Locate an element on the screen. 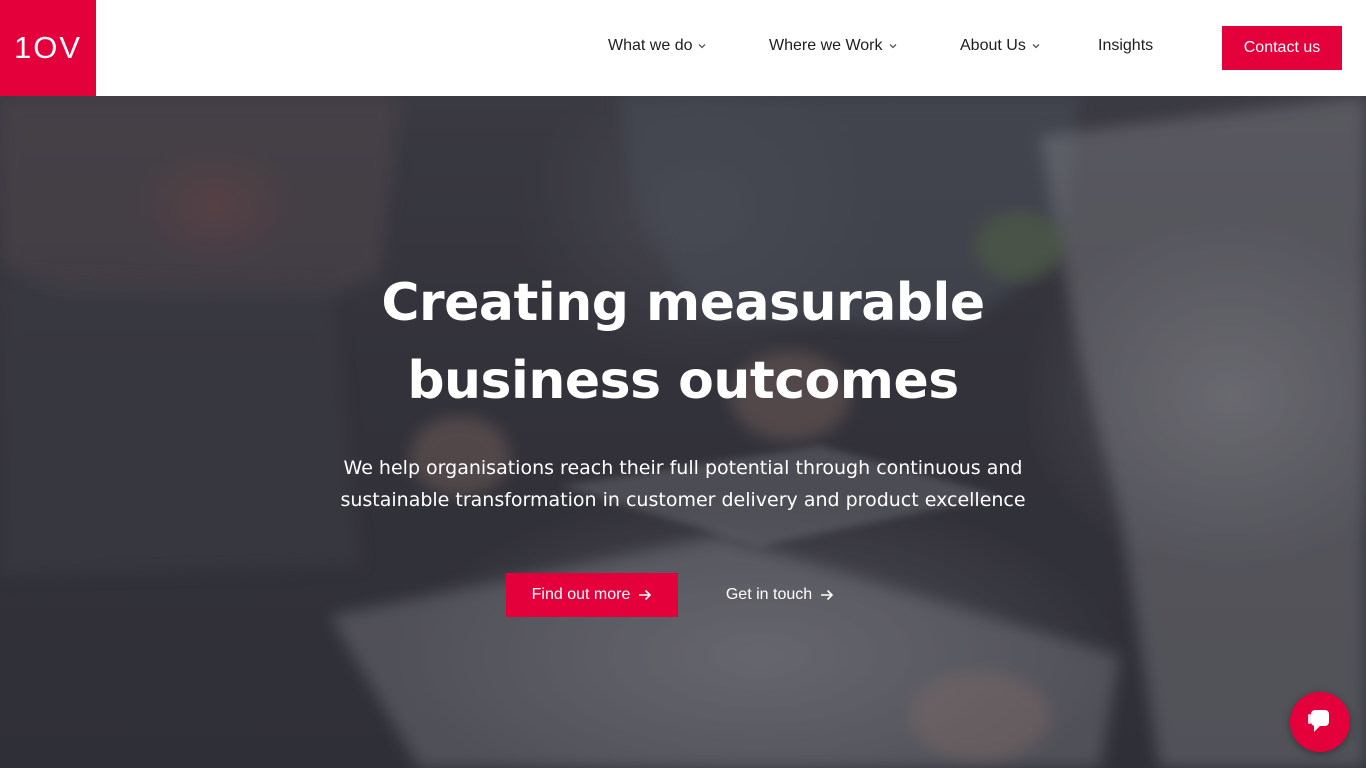 The height and width of the screenshot is (768, 1366). nav-item-about-us: About Us is located at coordinates (1000, 46).